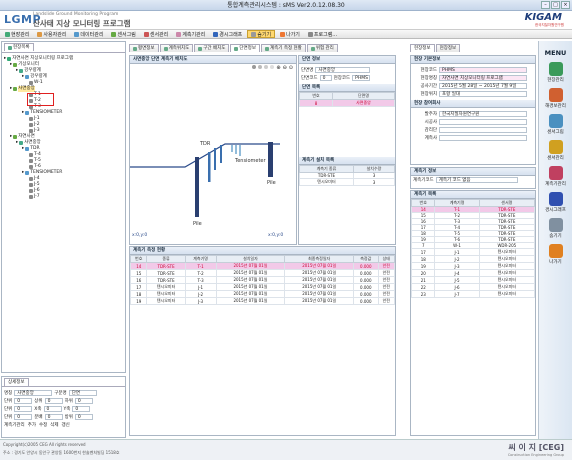 The image size is (572, 460). What do you see at coordinates (545, 5) in the screenshot?
I see `minimize-button: –` at bounding box center [545, 5].